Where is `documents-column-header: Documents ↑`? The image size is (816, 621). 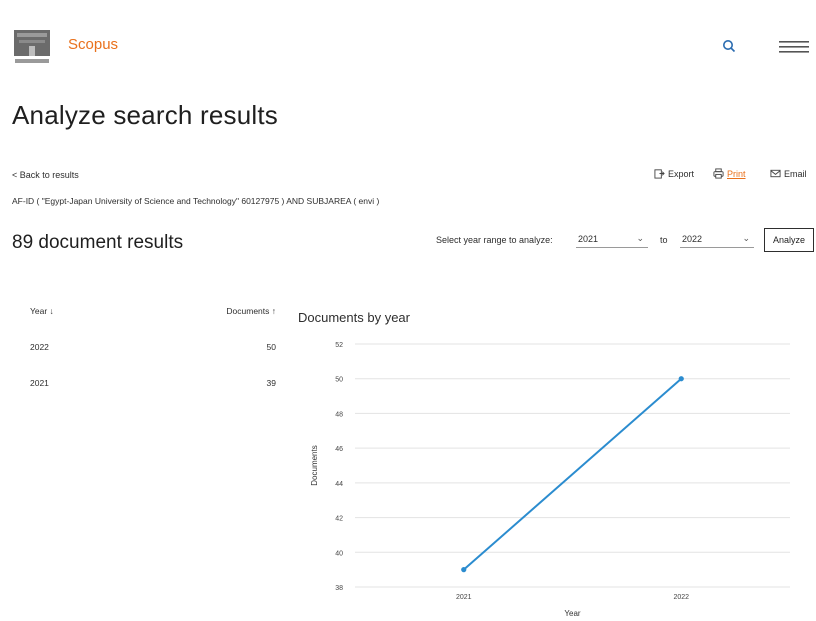 documents-column-header: Documents ↑ is located at coordinates (239, 311).